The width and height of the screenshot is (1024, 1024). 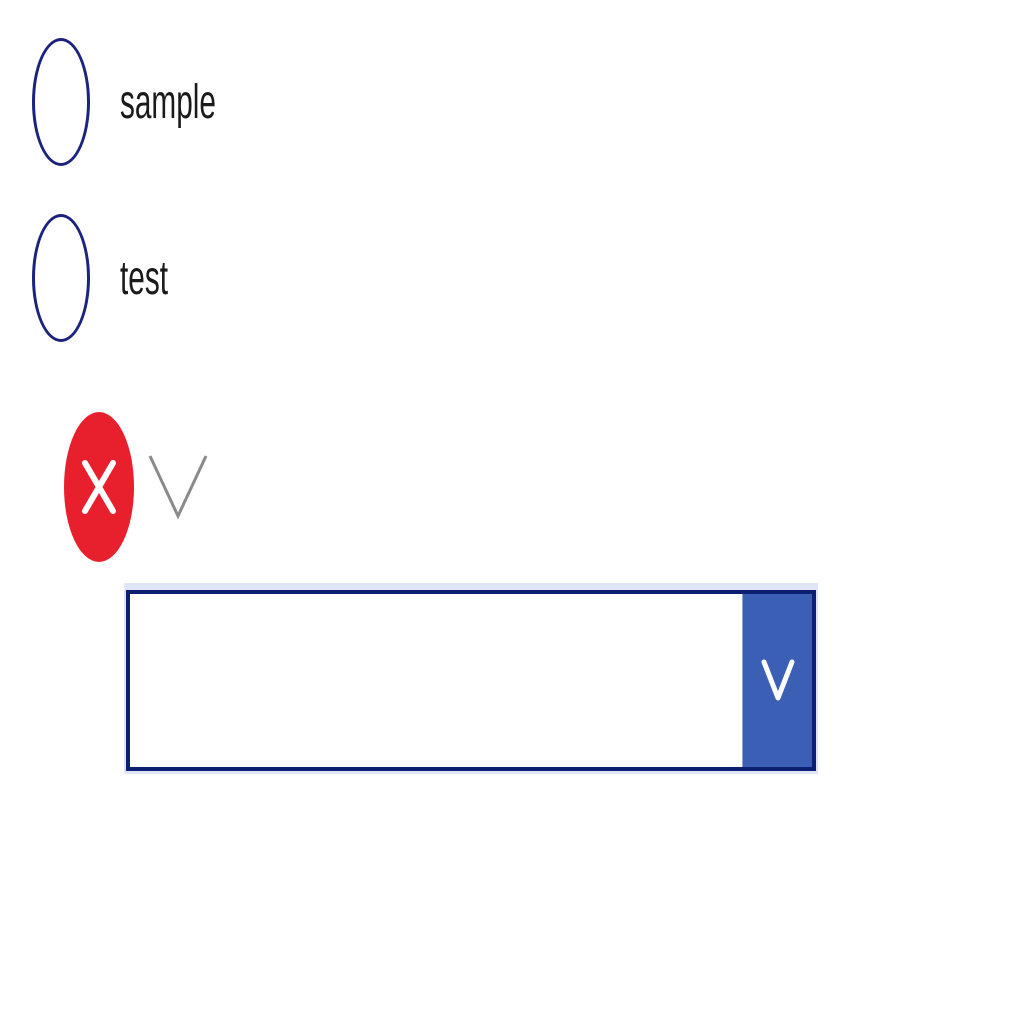 What do you see at coordinates (144, 278) in the screenshot?
I see `radio-label: test` at bounding box center [144, 278].